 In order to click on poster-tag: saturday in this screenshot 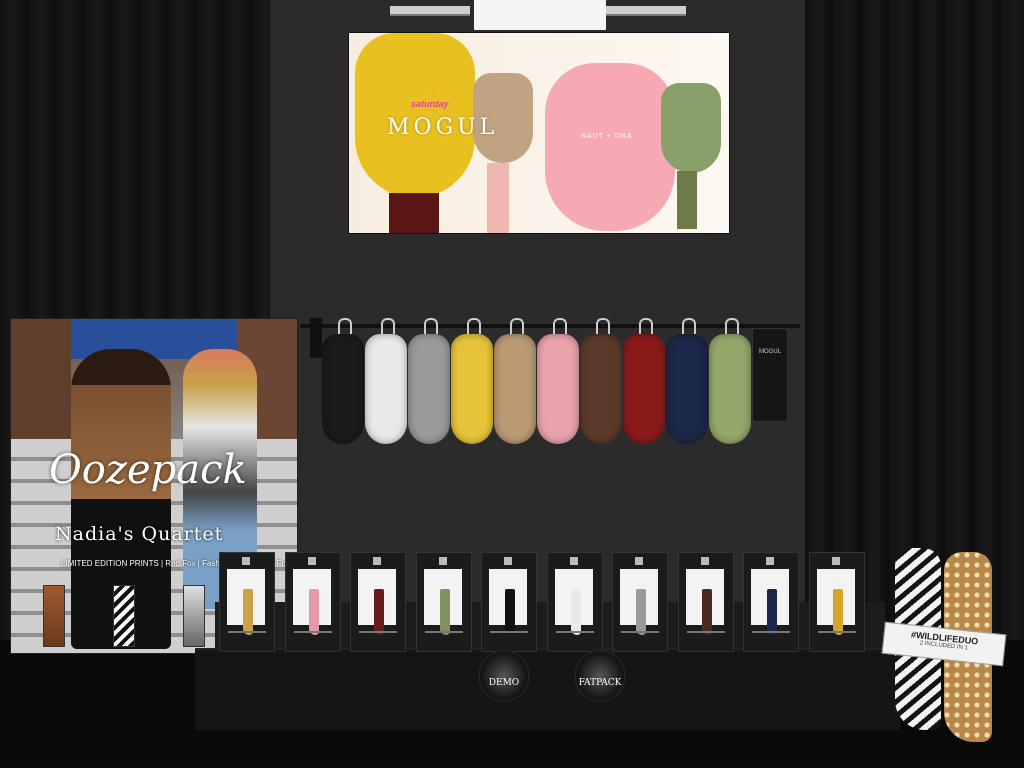, I will do `click(430, 104)`.